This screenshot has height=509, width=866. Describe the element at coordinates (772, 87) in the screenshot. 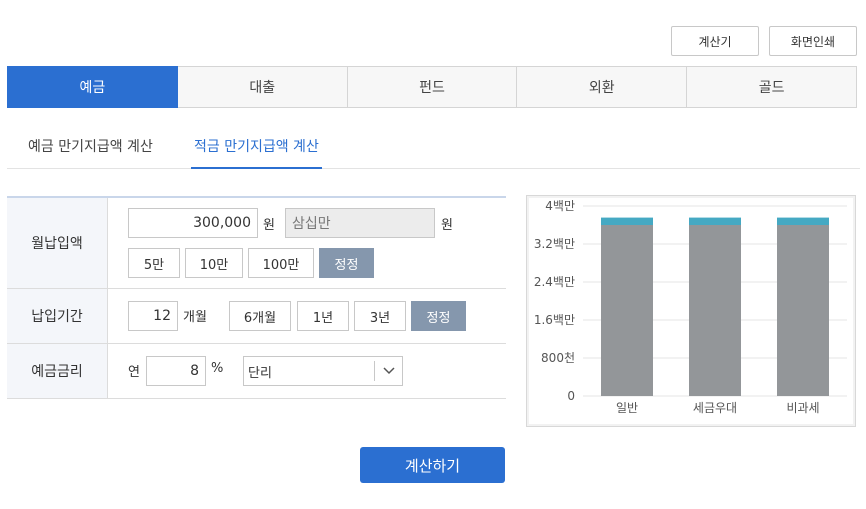

I see `tab-gold: 골드` at that location.